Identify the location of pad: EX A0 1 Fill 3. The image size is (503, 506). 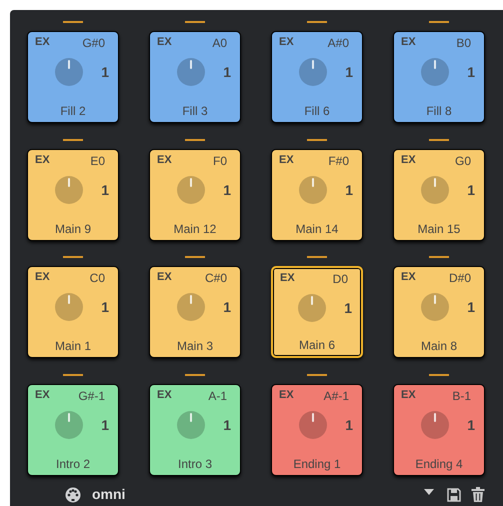
(195, 77).